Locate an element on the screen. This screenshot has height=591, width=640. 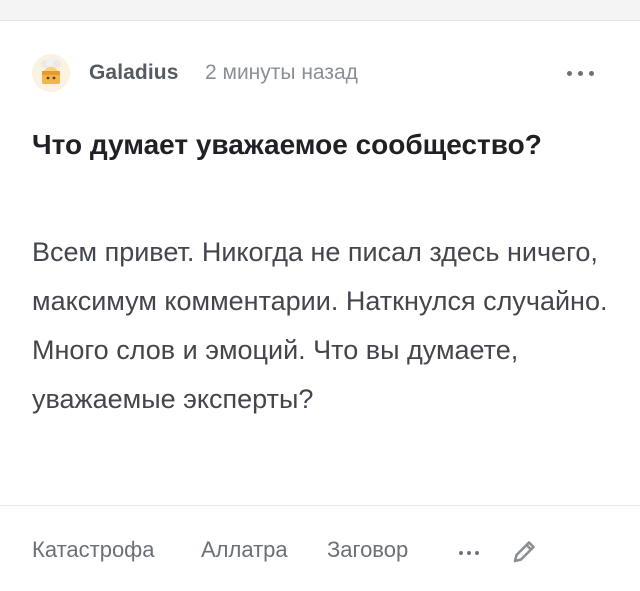
top-divider is located at coordinates (320, 20).